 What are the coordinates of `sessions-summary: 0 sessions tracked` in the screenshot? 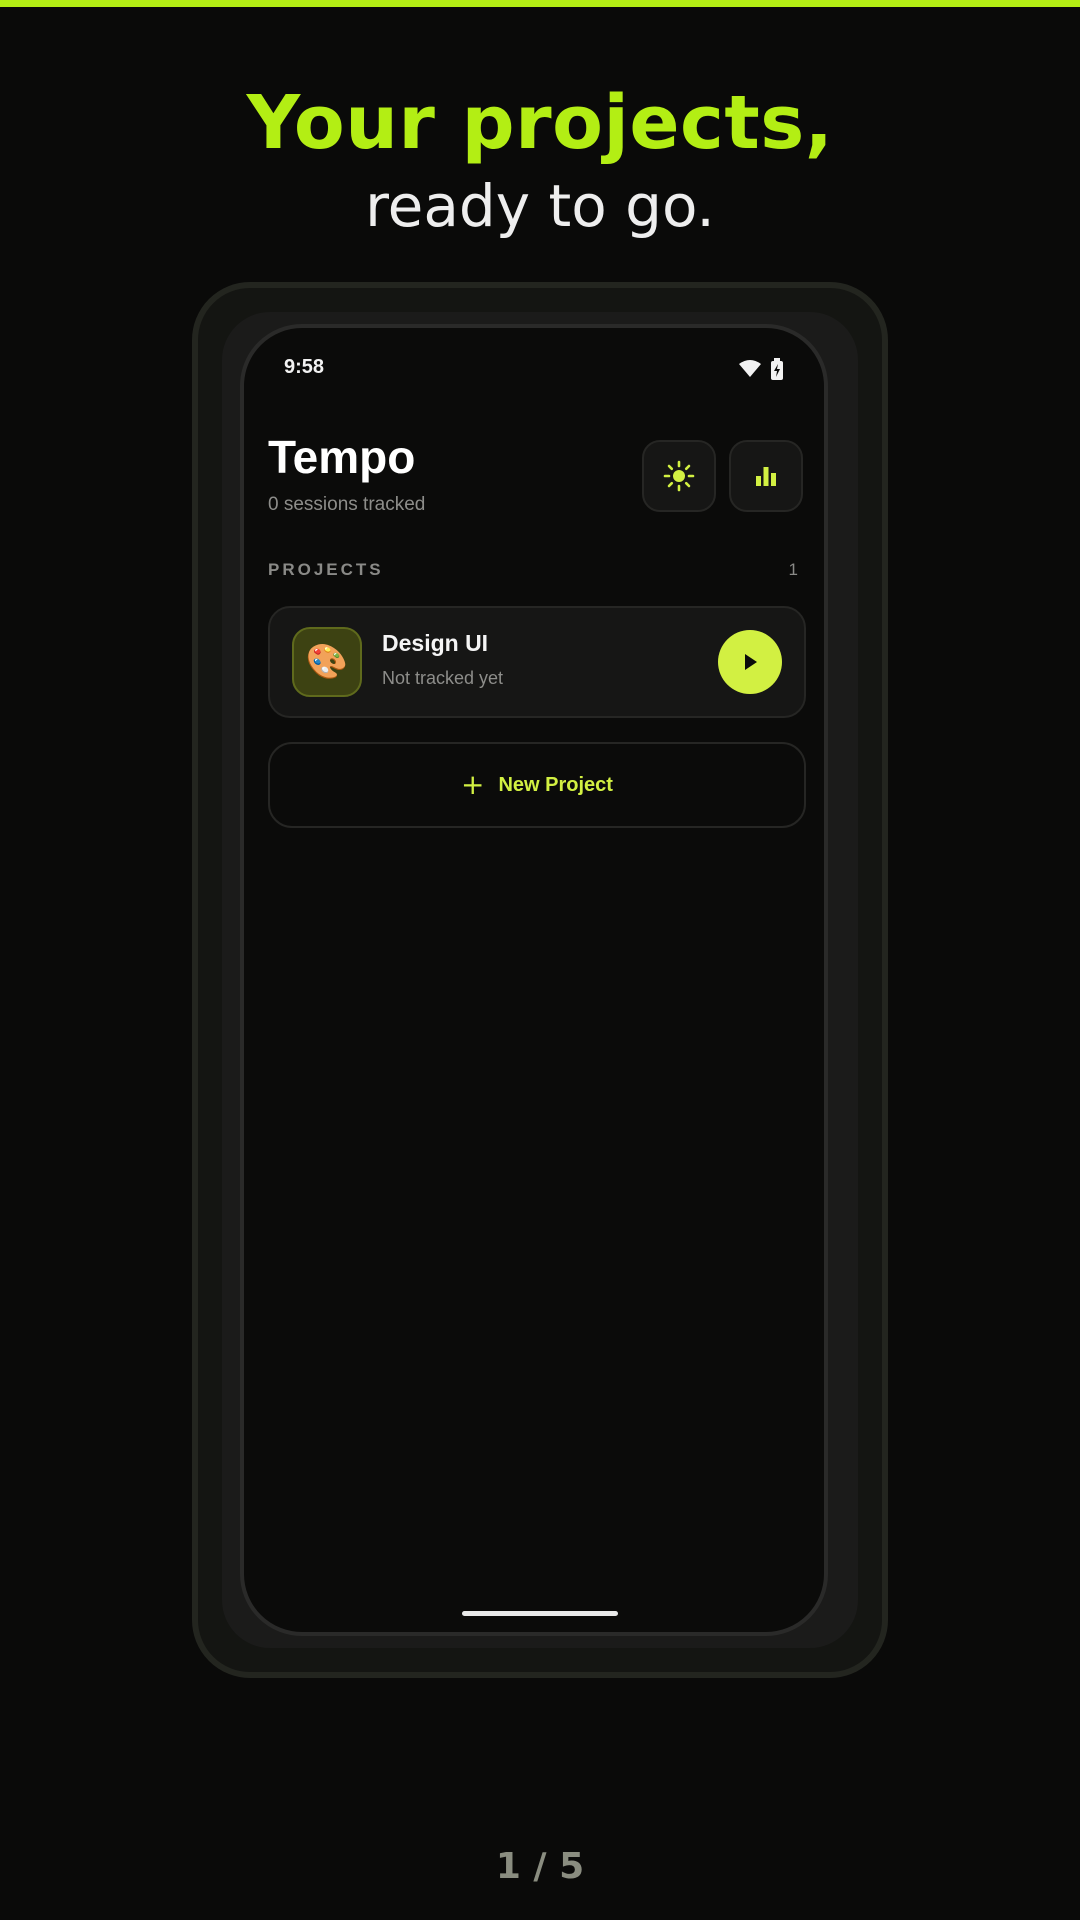 It's located at (347, 504).